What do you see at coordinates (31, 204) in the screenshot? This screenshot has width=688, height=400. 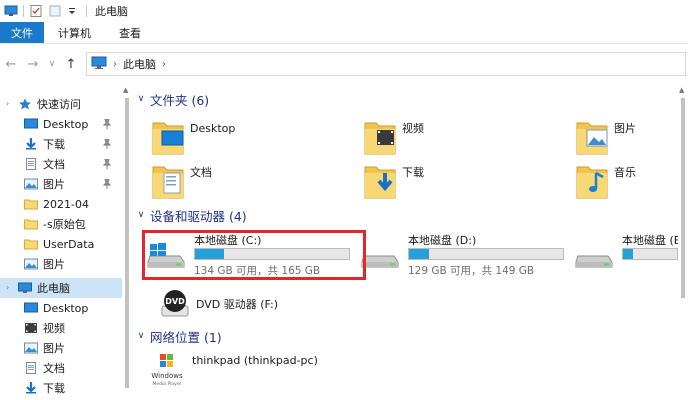 I see `folder-icon` at bounding box center [31, 204].